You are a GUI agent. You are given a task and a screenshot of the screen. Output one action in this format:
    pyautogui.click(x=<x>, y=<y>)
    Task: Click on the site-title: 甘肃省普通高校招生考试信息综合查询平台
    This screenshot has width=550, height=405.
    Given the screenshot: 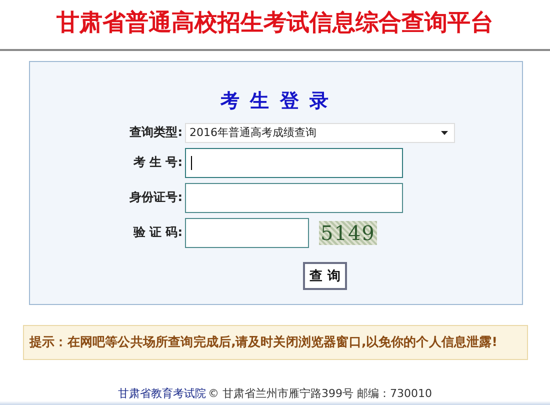 What is the action you would take?
    pyautogui.click(x=275, y=23)
    